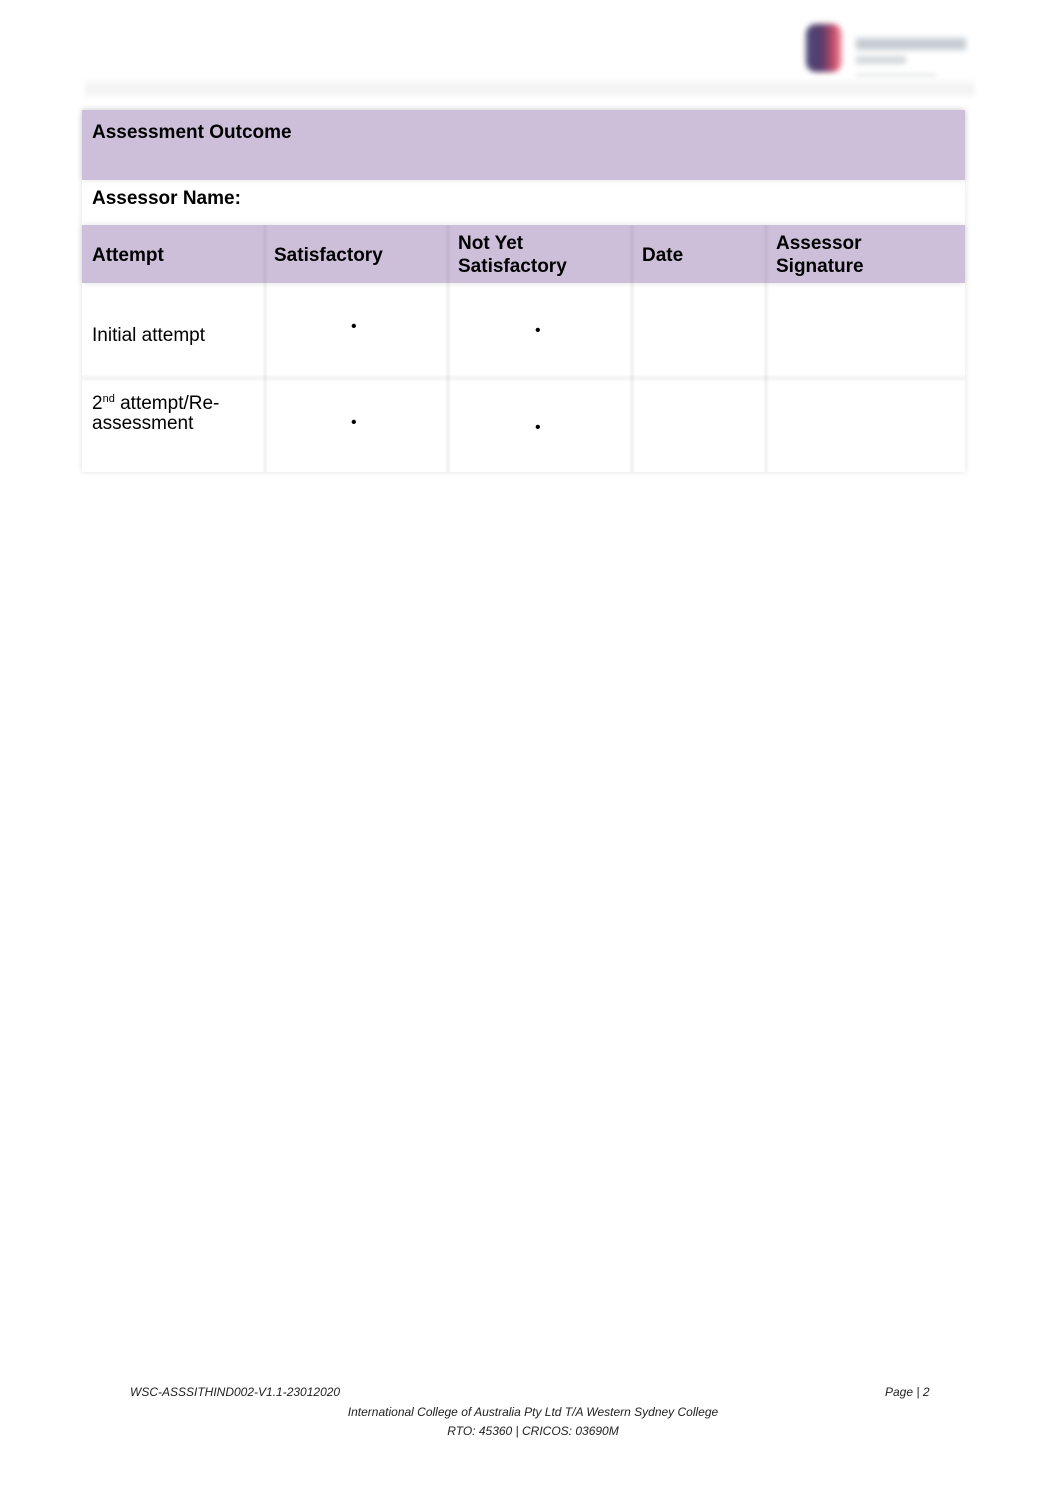 The image size is (1062, 1506). Describe the element at coordinates (530, 89) in the screenshot. I see `header-divider` at that location.